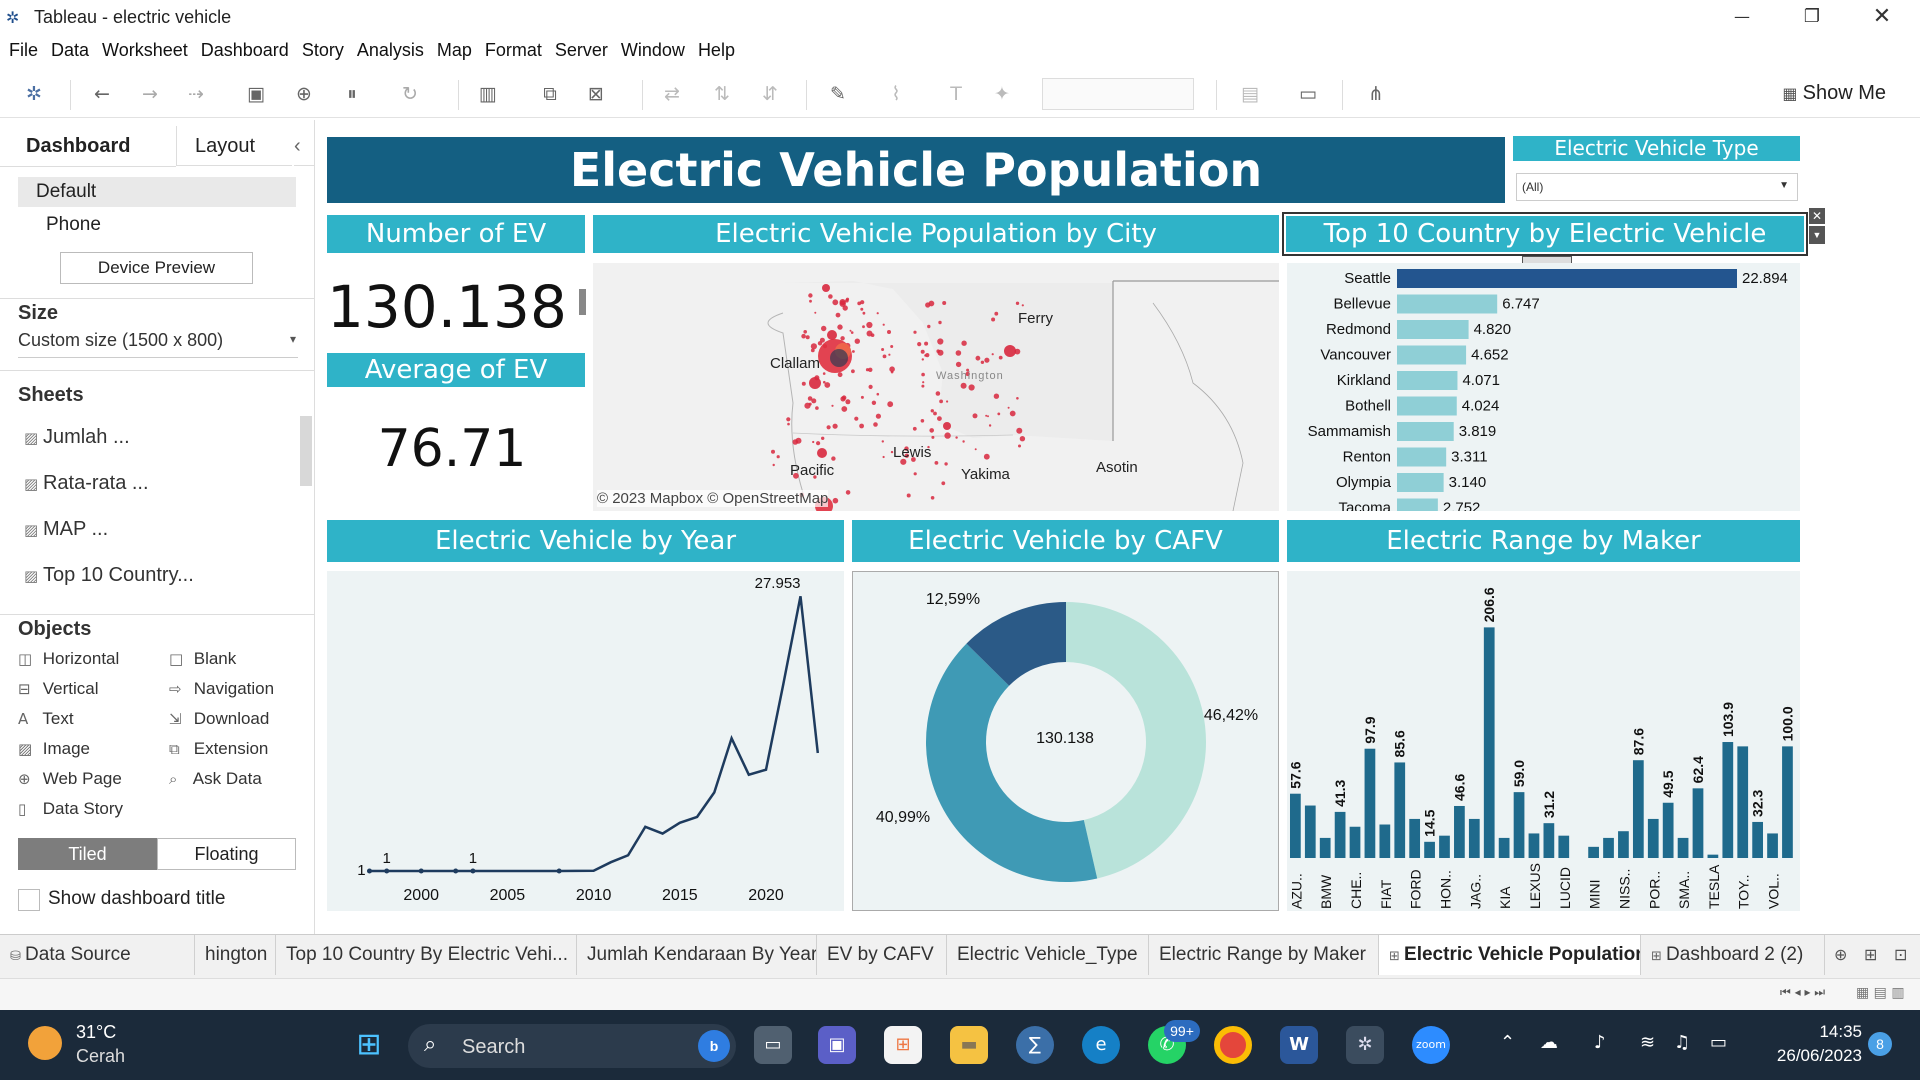  Describe the element at coordinates (653, 50) in the screenshot. I see `menu-window: Window` at that location.